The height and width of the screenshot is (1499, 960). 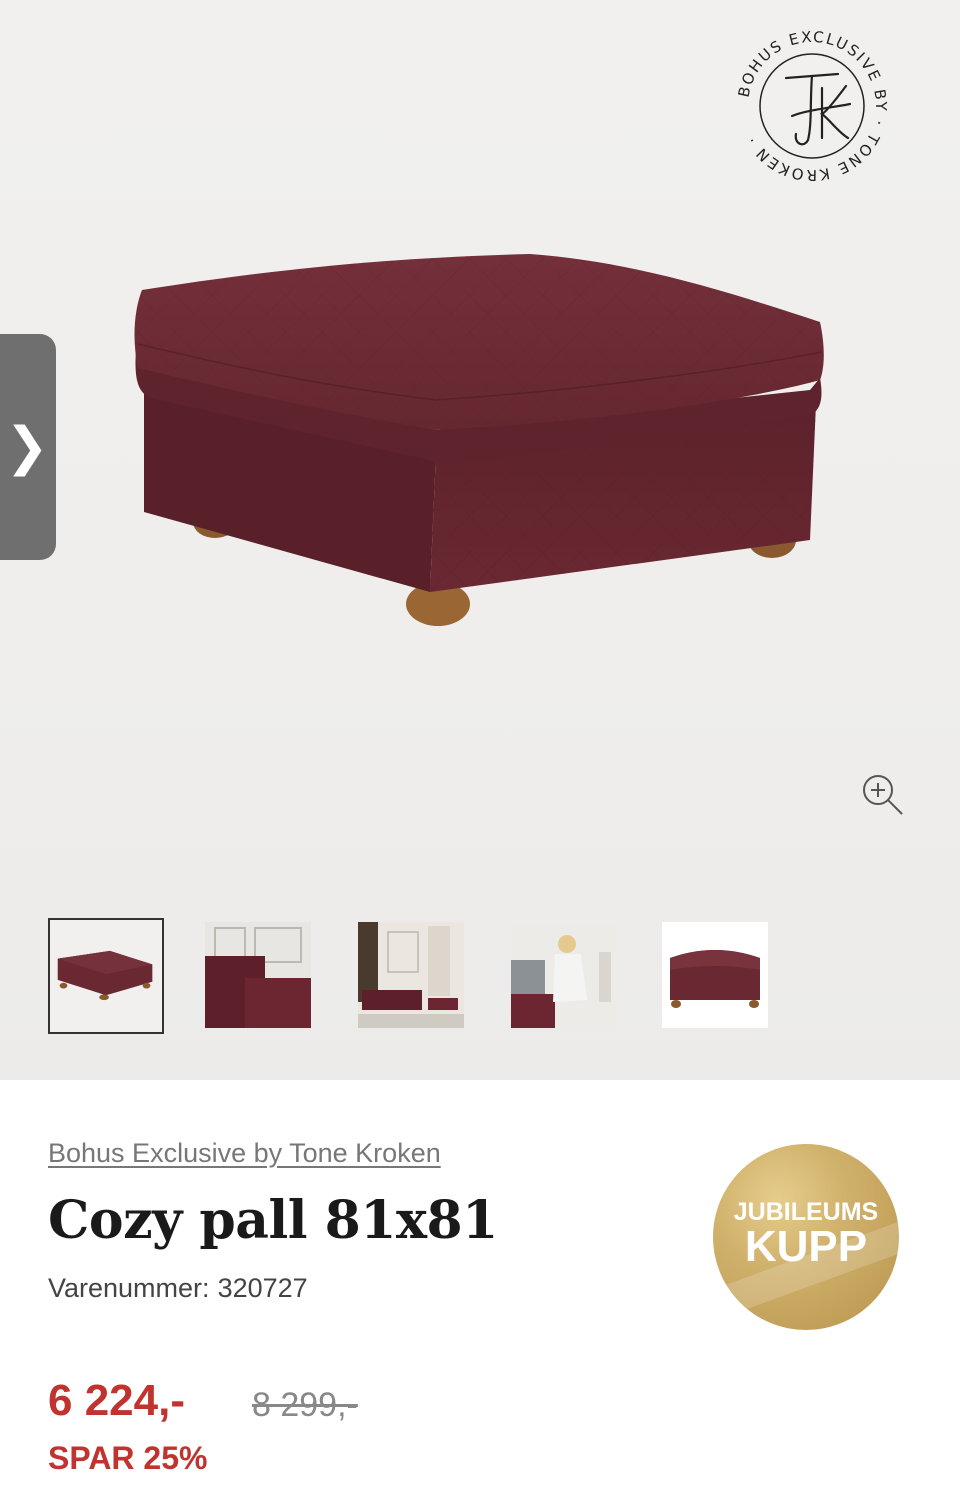 What do you see at coordinates (273, 1220) in the screenshot?
I see `product-title: Cozy pall 81x81` at bounding box center [273, 1220].